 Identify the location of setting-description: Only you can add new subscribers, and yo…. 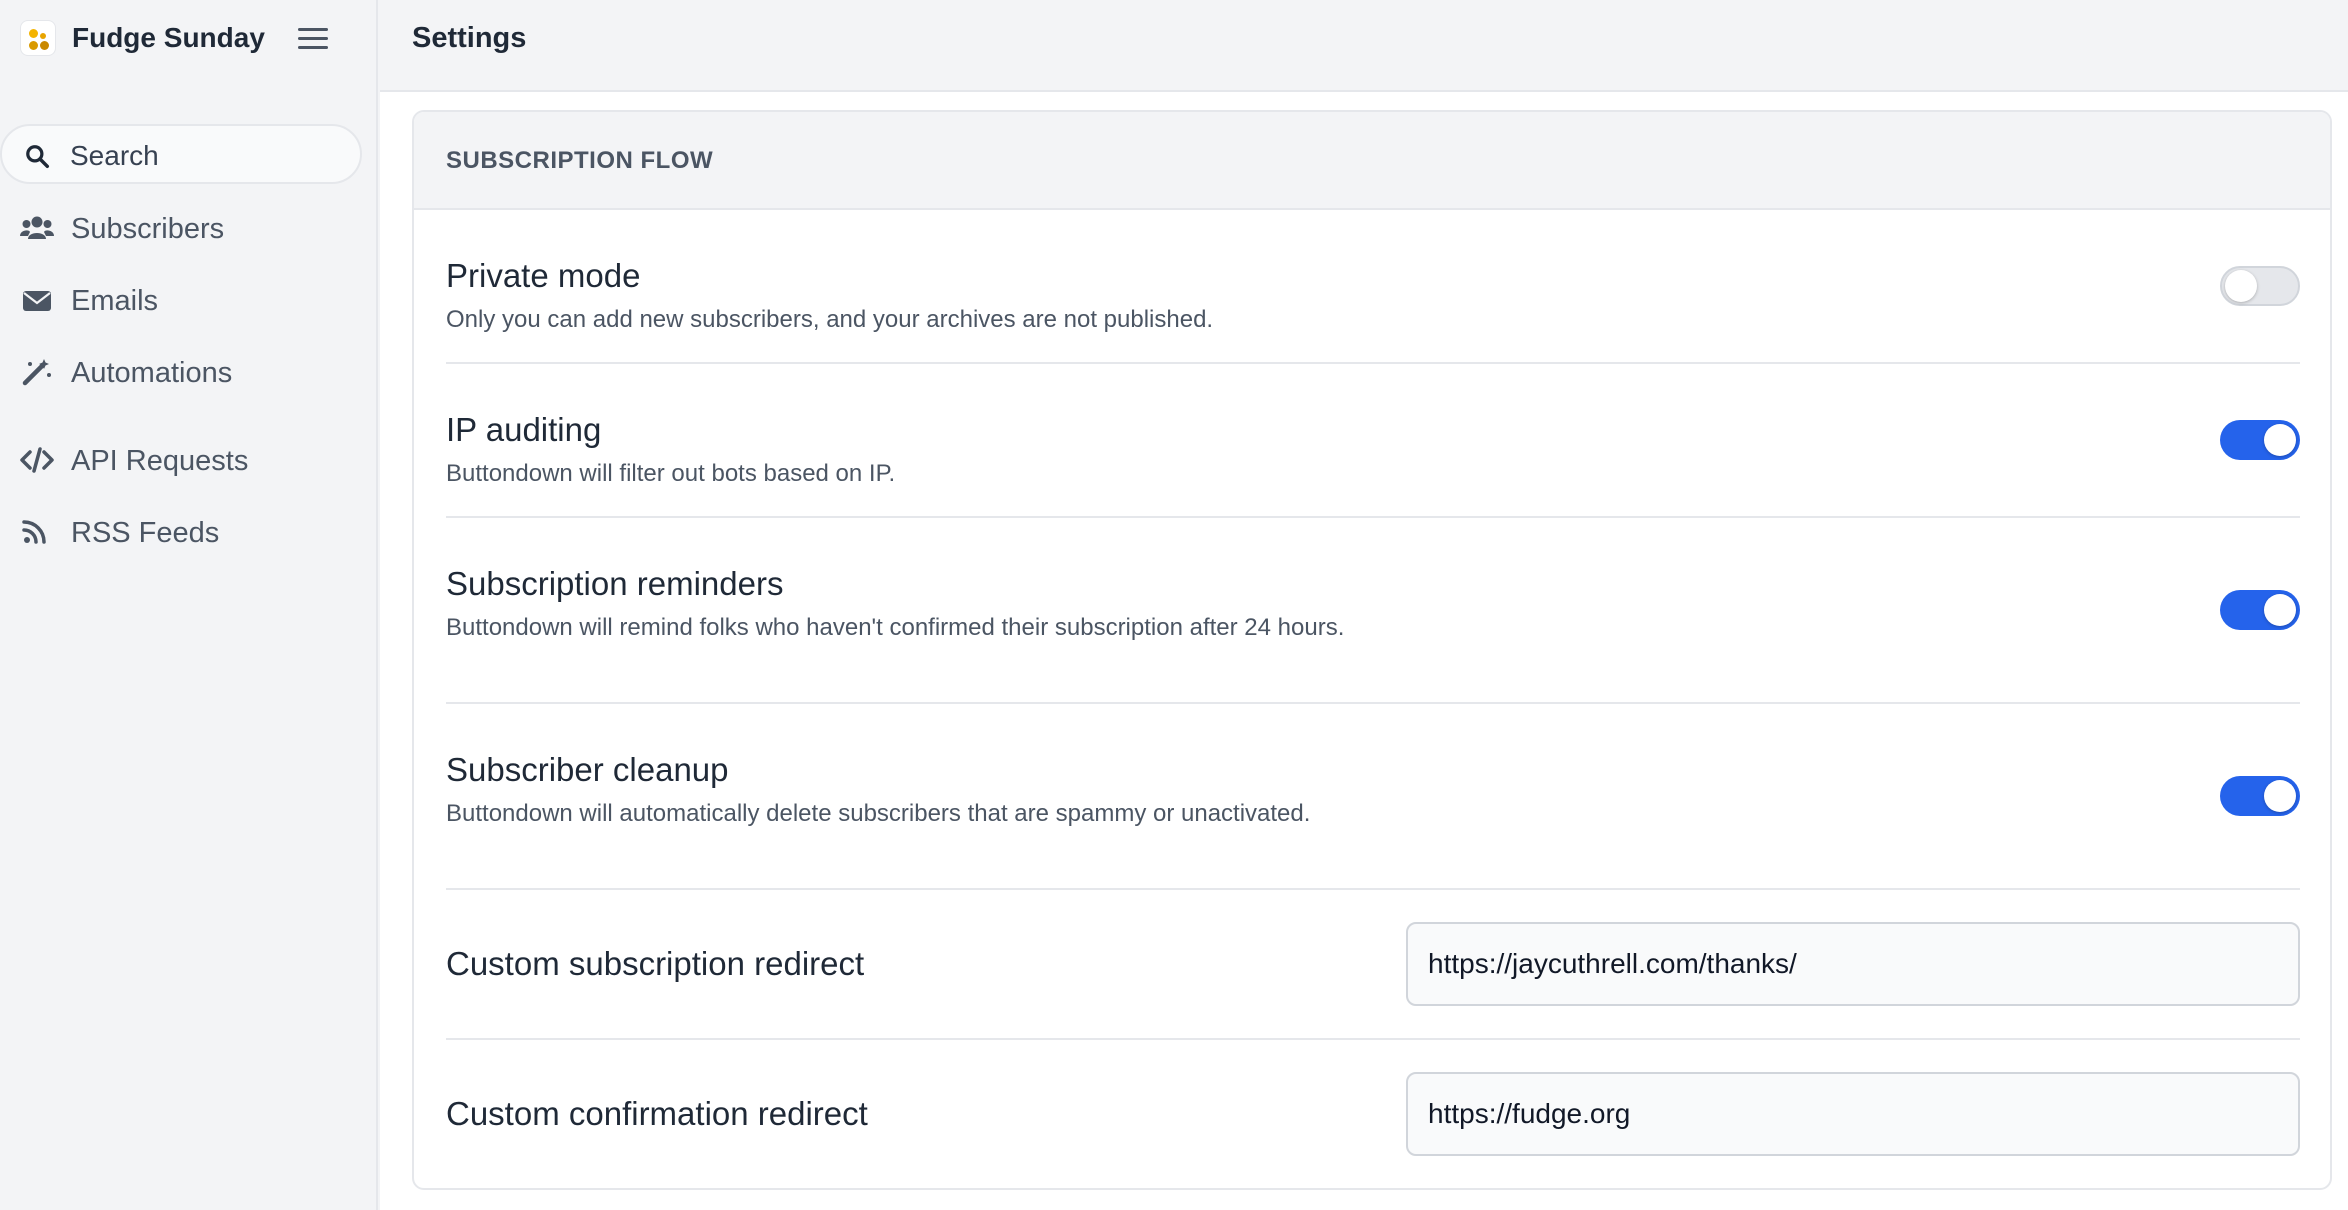
(830, 319).